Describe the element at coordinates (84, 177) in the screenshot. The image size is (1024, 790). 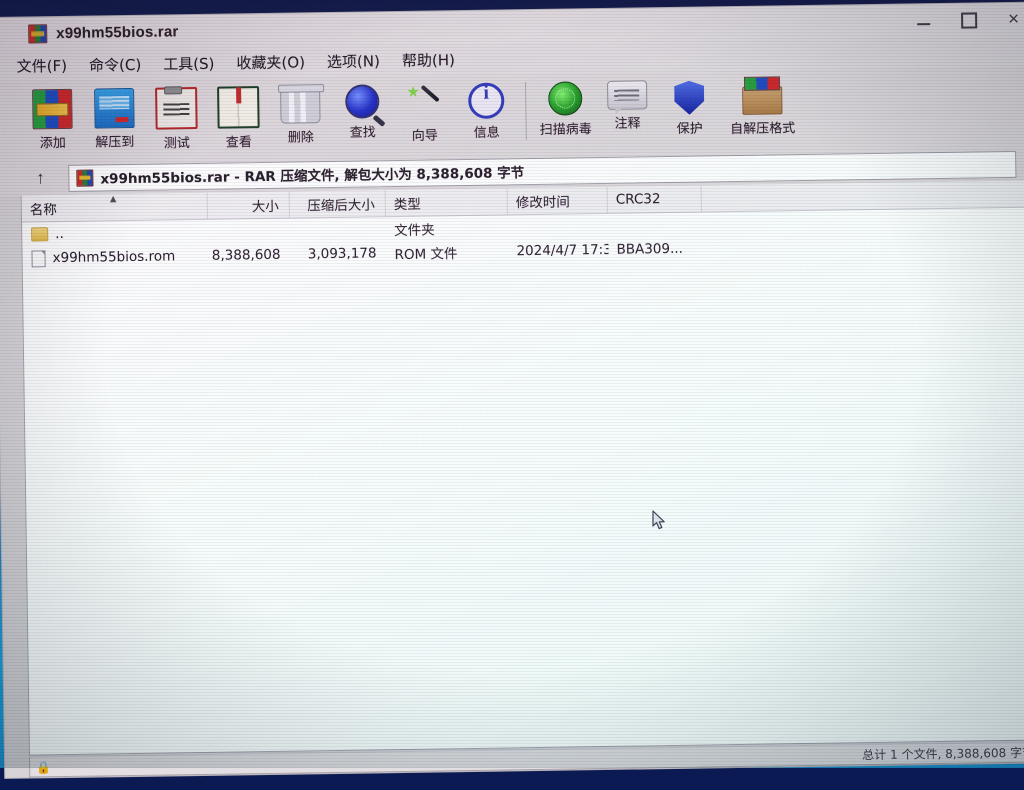
I see `rar-archive-icon` at that location.